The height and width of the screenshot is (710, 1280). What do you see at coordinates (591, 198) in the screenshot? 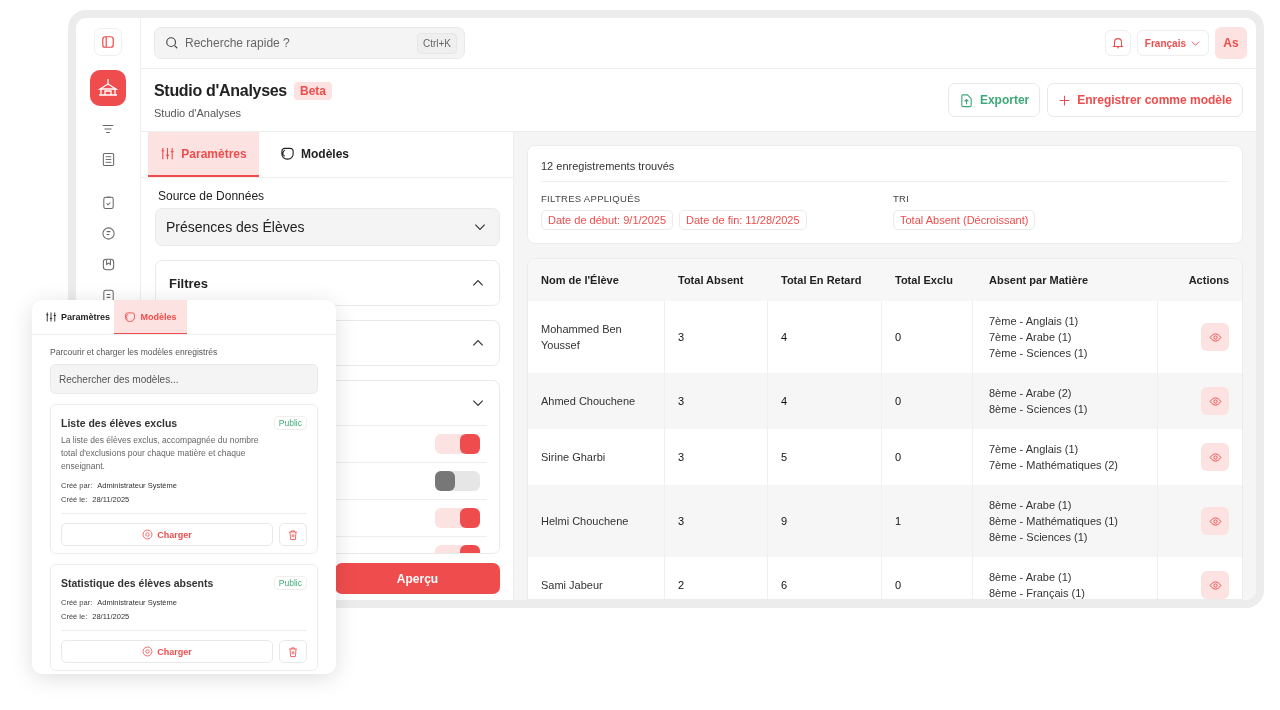
I see `filters-caption: FILTRES APPLIQUÉS` at bounding box center [591, 198].